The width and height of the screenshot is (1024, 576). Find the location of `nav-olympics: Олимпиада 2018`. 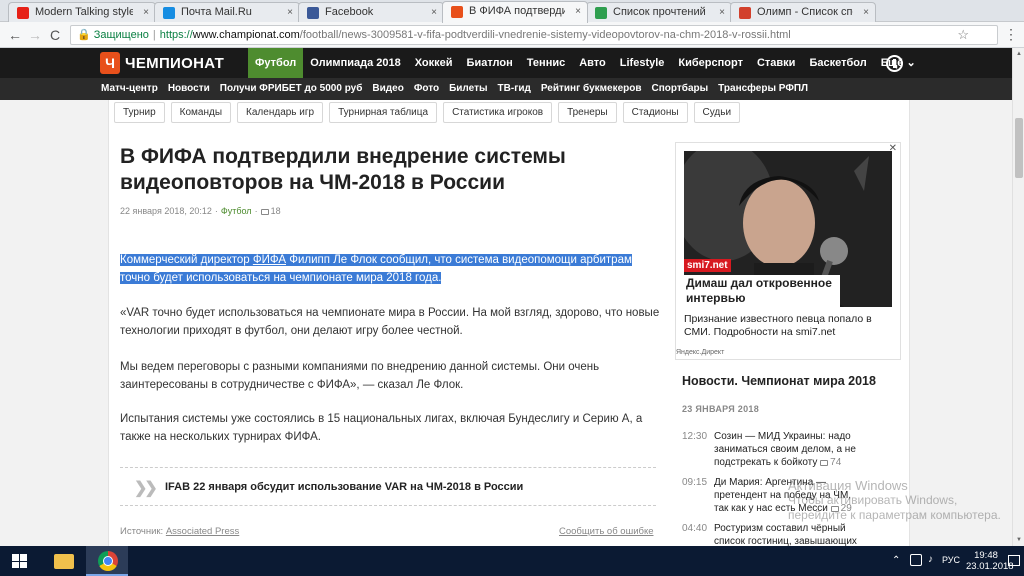

nav-olympics: Олимпиада 2018 is located at coordinates (355, 63).